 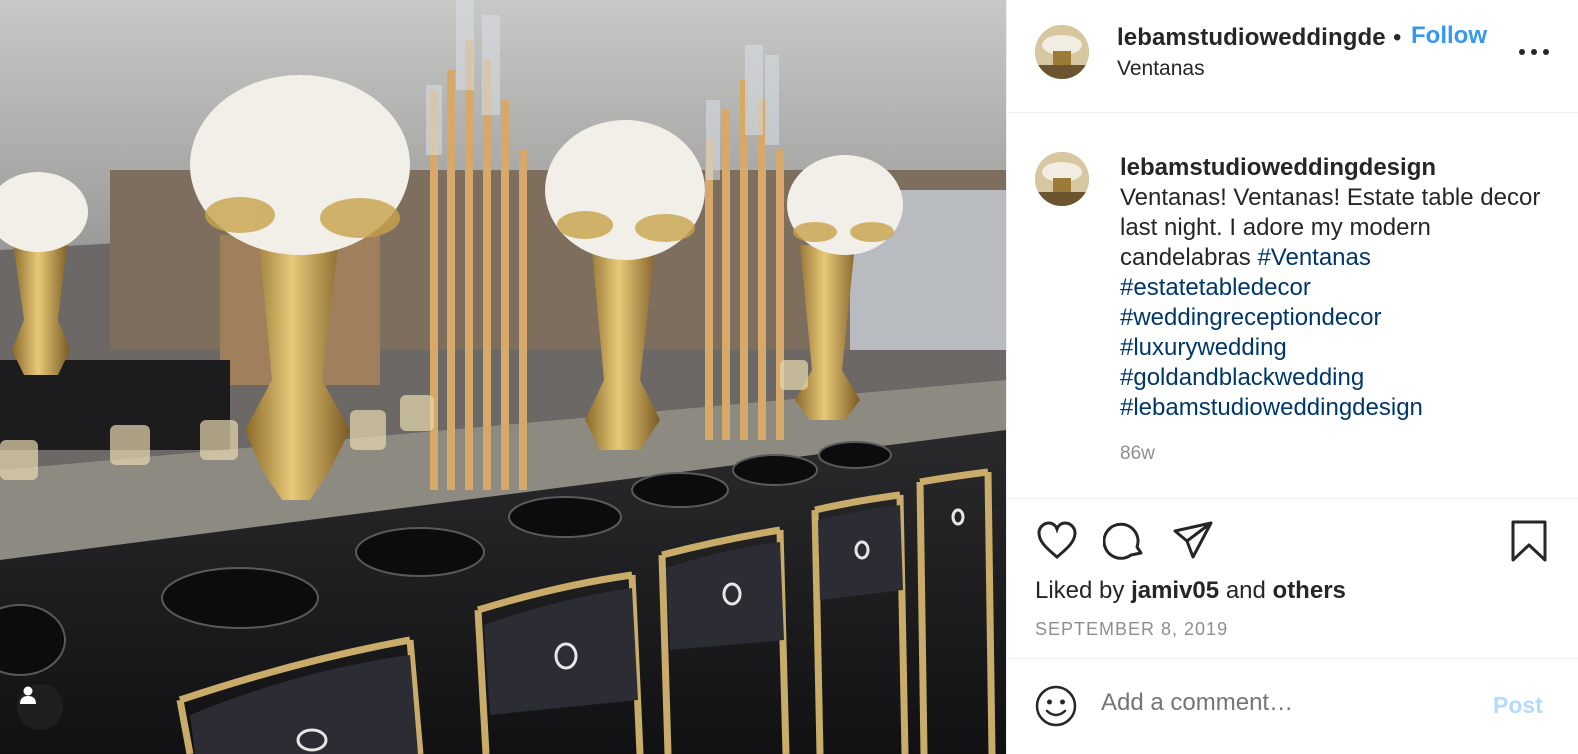 What do you see at coordinates (1057, 541) in the screenshot?
I see `heart-icon` at bounding box center [1057, 541].